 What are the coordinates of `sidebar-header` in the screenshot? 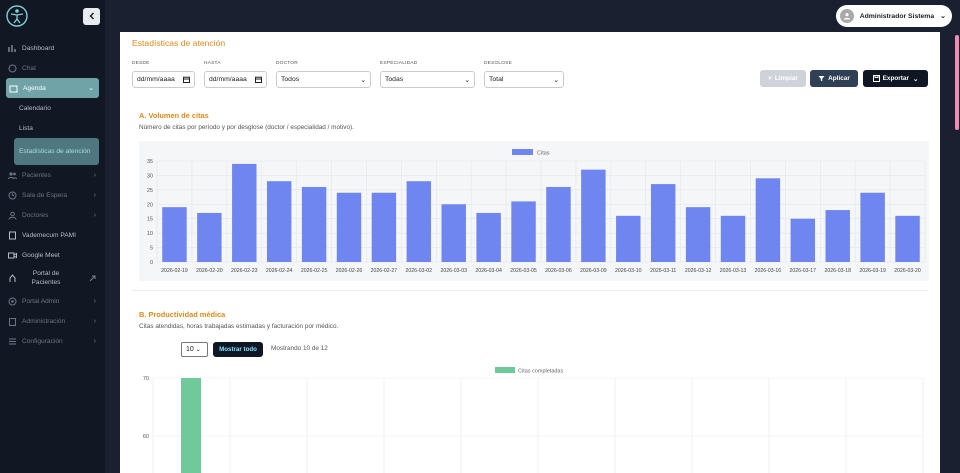 It's located at (52, 16).